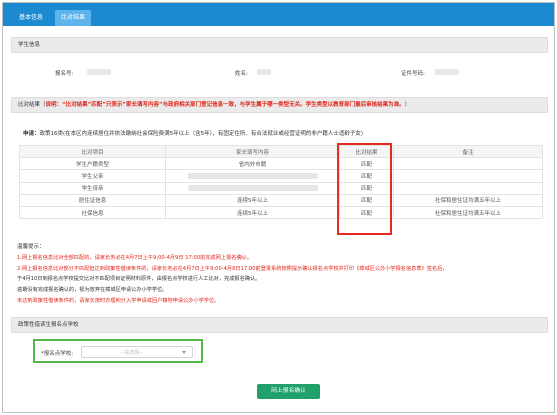 Image resolution: width=557 pixels, height=415 pixels. Describe the element at coordinates (92, 212) in the screenshot. I see `row-item: 社保信息` at that location.